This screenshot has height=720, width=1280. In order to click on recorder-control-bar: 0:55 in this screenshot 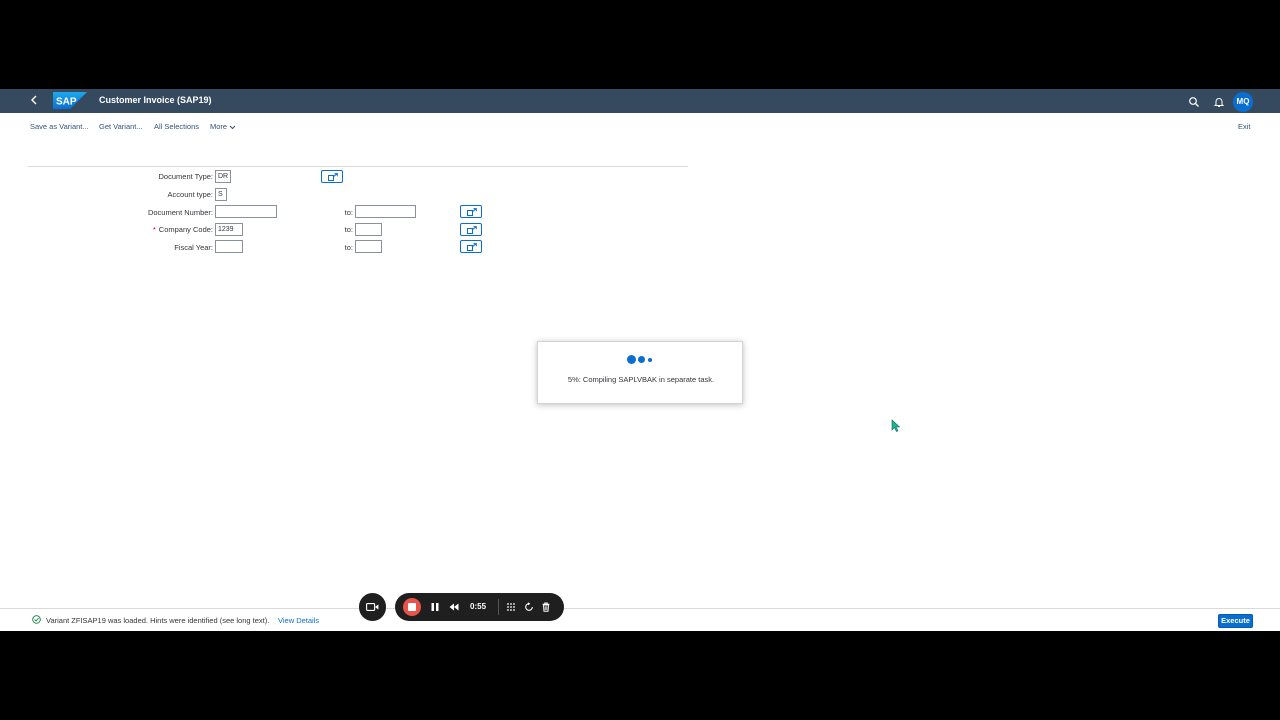, I will do `click(479, 607)`.